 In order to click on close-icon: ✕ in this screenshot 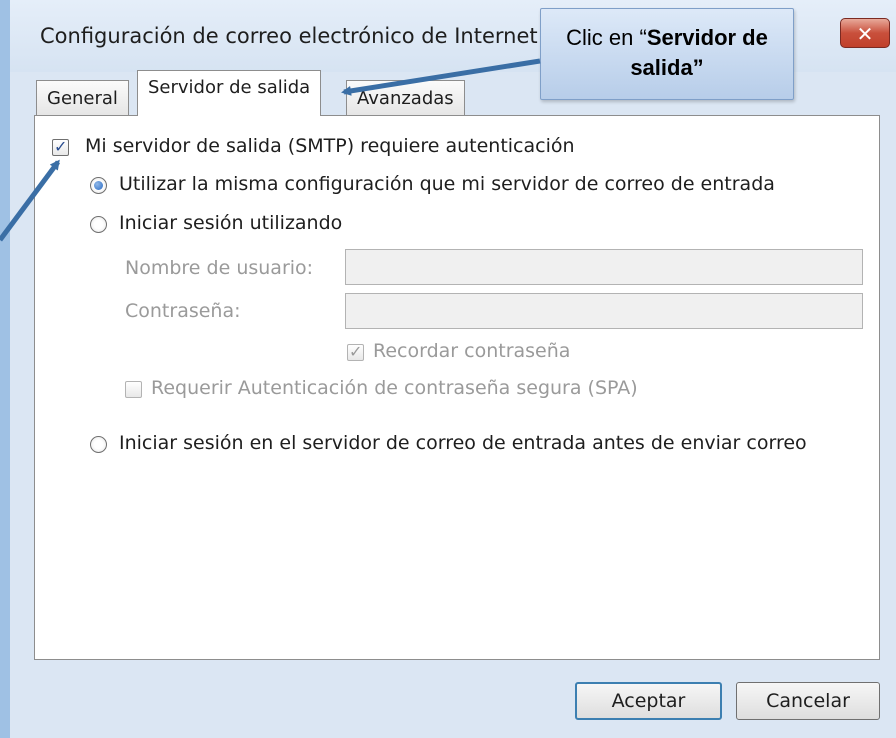, I will do `click(865, 34)`.